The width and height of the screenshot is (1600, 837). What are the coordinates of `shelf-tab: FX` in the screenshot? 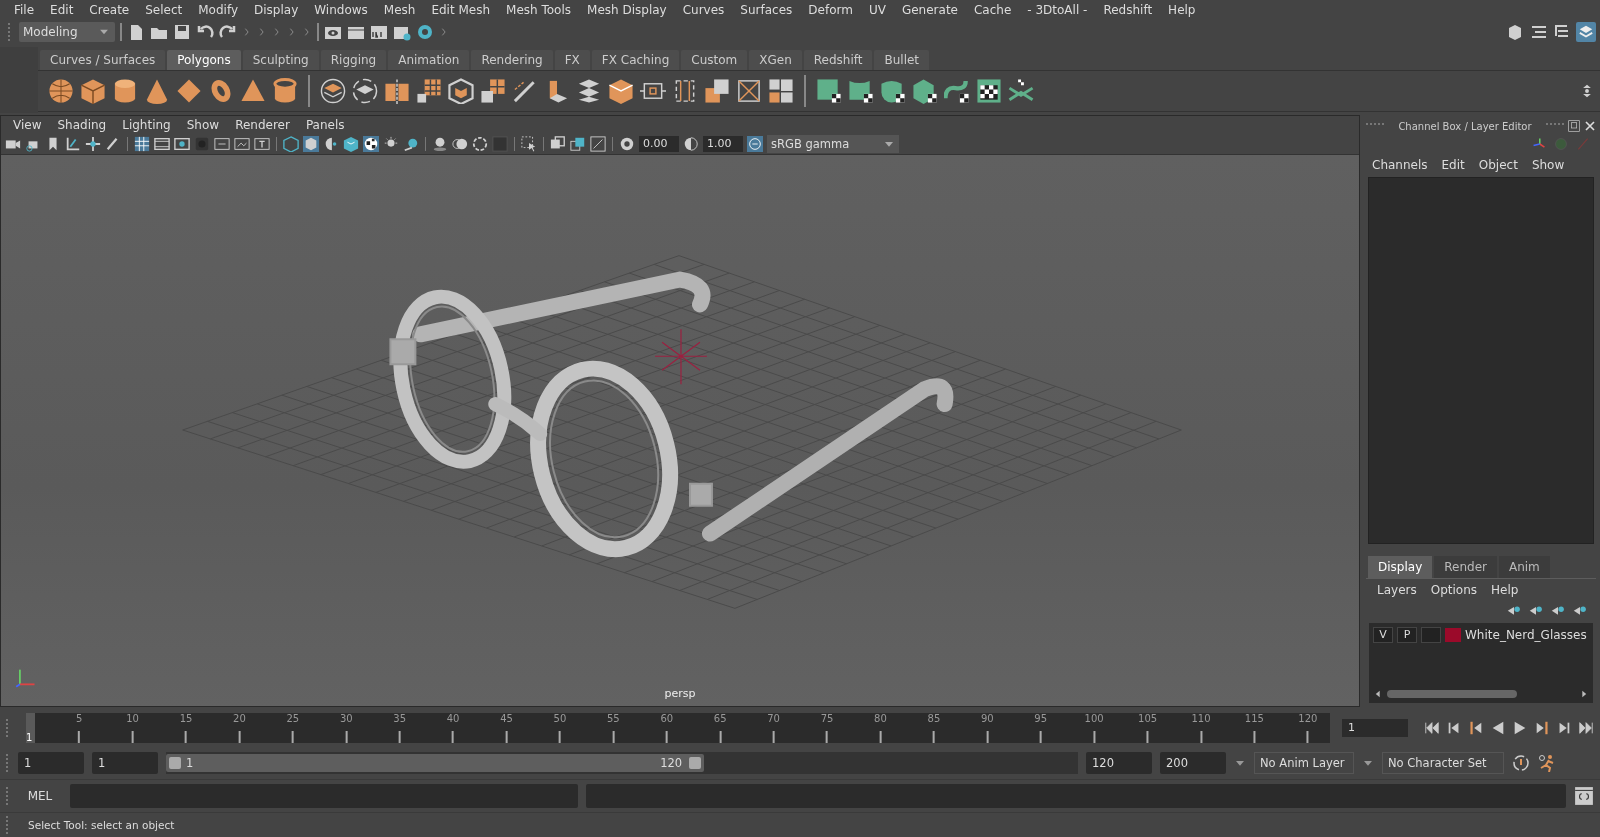 It's located at (572, 60).